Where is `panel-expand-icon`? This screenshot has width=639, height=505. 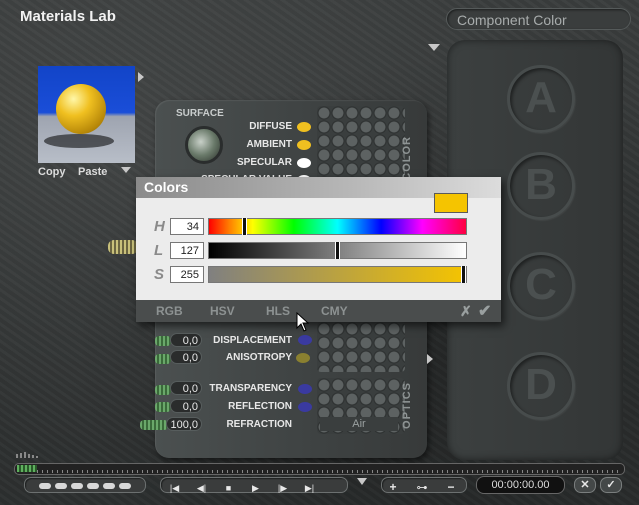
panel-expand-icon is located at coordinates (430, 359).